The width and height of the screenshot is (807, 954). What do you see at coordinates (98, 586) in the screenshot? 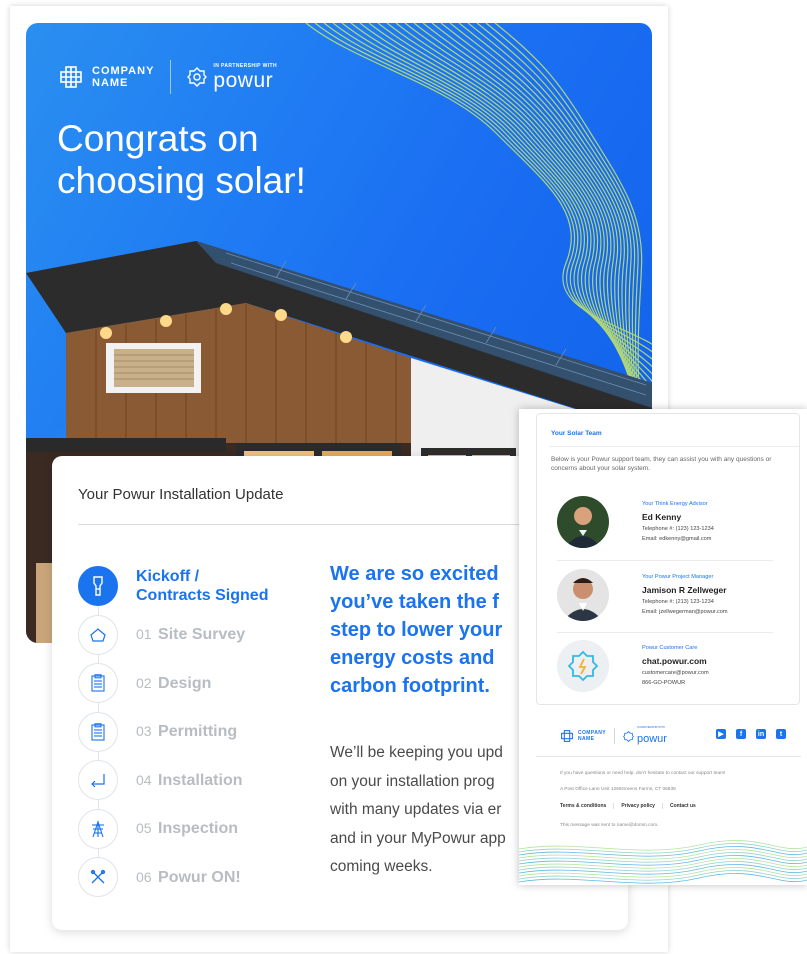
I see `document-icon` at bounding box center [98, 586].